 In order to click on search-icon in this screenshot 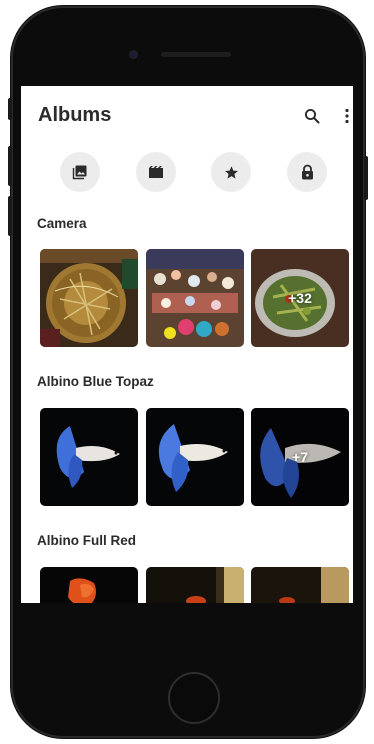, I will do `click(312, 116)`.